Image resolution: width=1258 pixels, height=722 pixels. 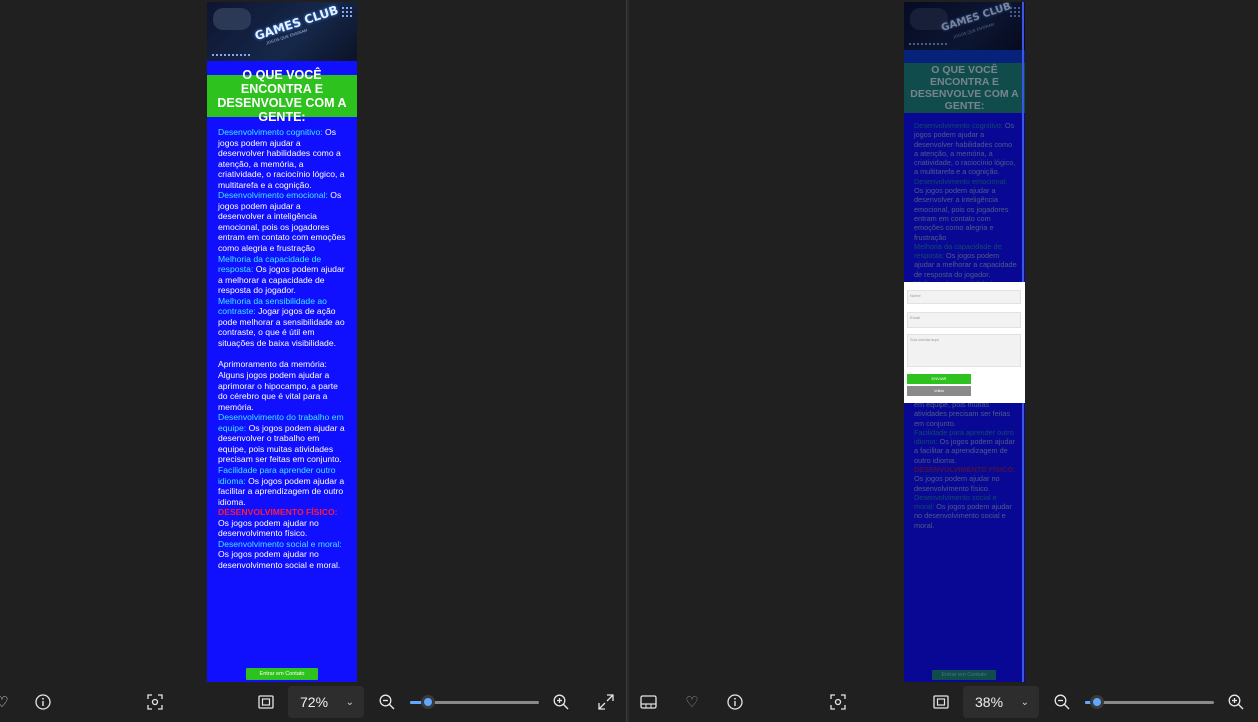 What do you see at coordinates (270, 132) in the screenshot?
I see `benefit-title: Desenvolvimento cognitivo:` at bounding box center [270, 132].